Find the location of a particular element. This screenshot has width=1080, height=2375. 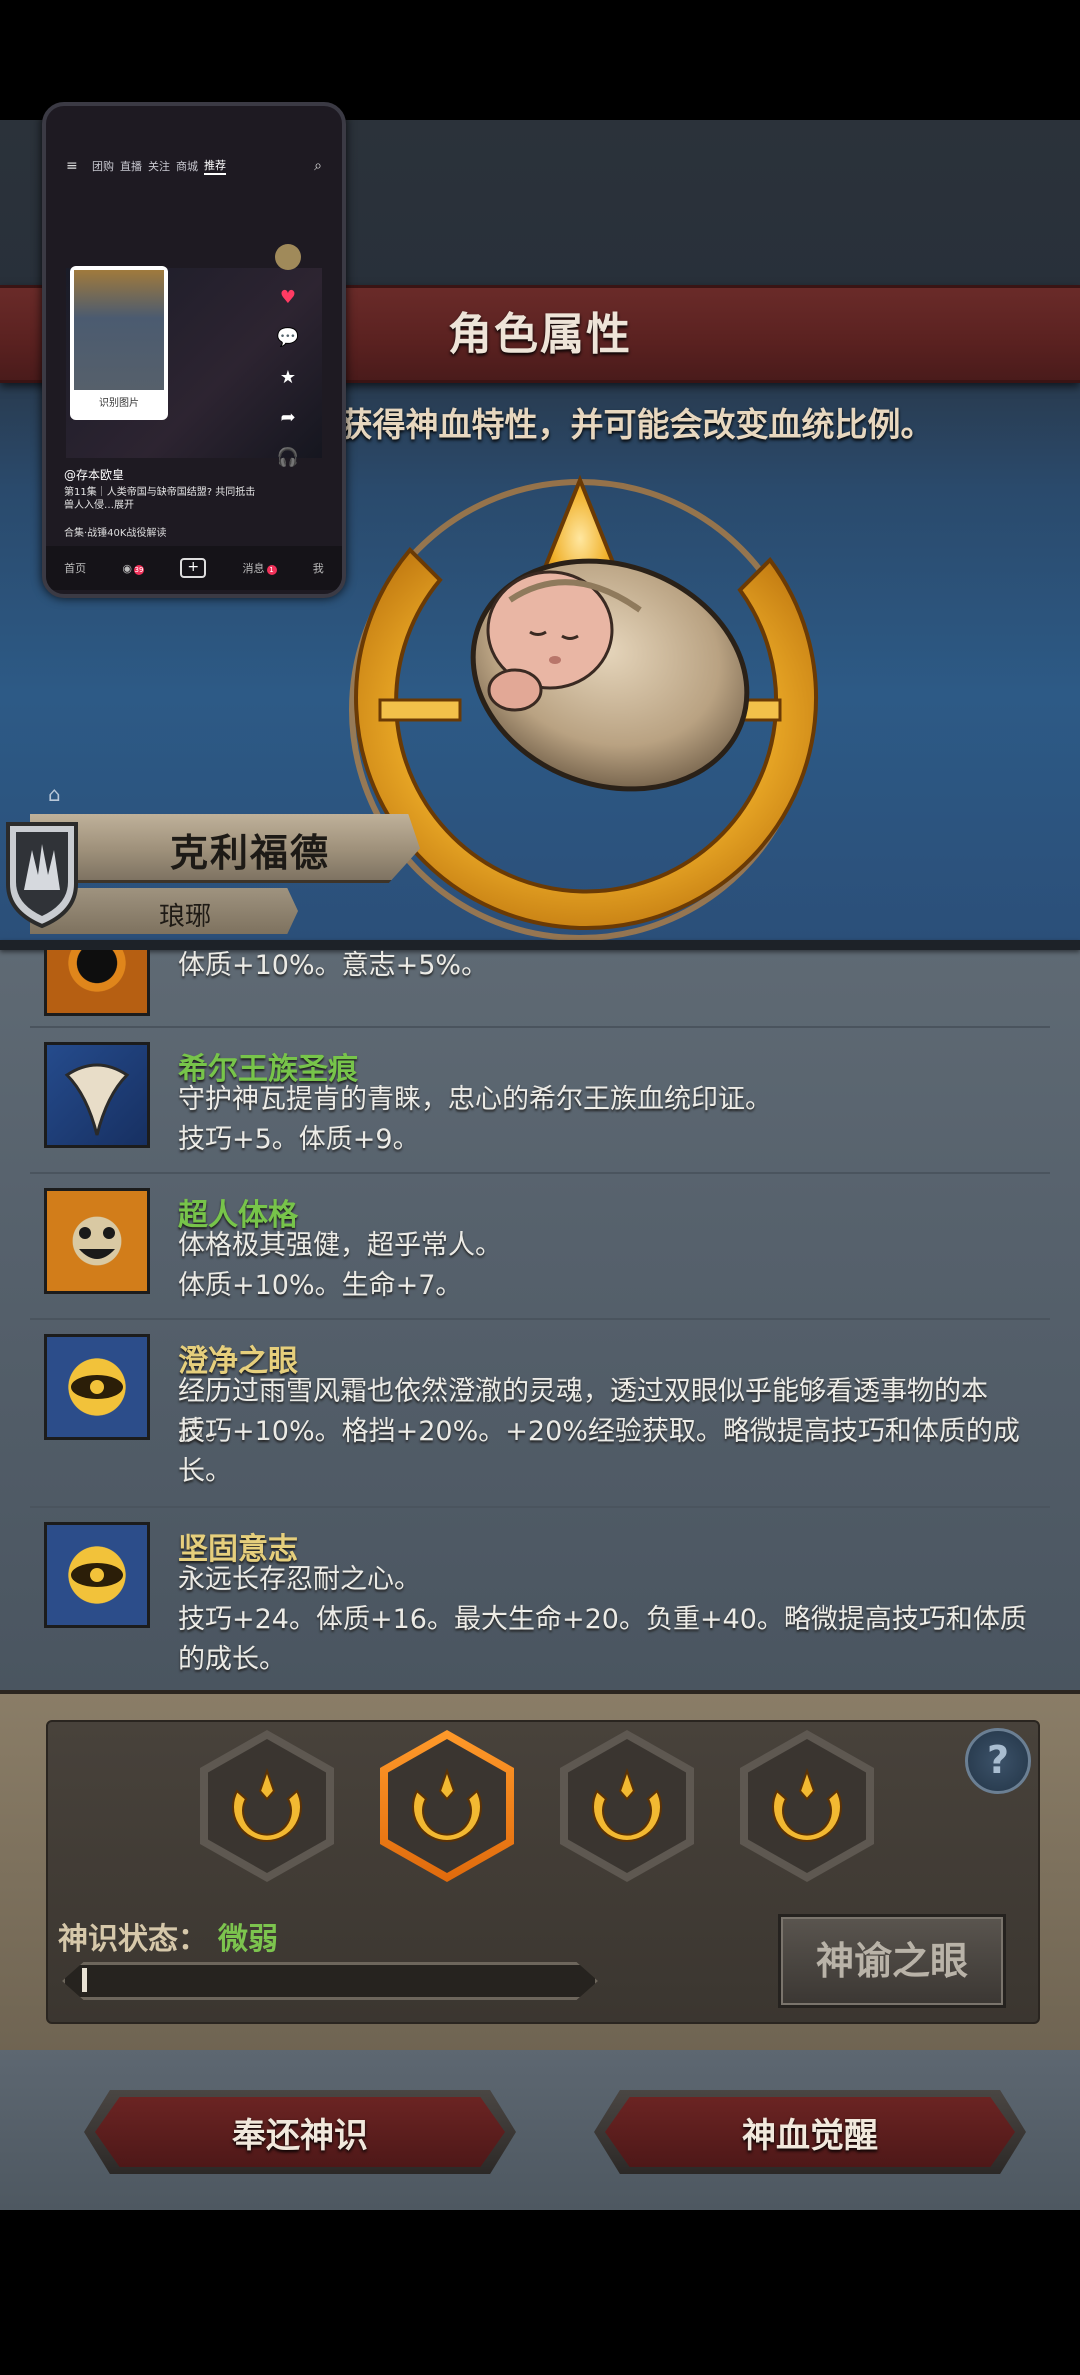

nav-home: 首页 is located at coordinates (75, 568).